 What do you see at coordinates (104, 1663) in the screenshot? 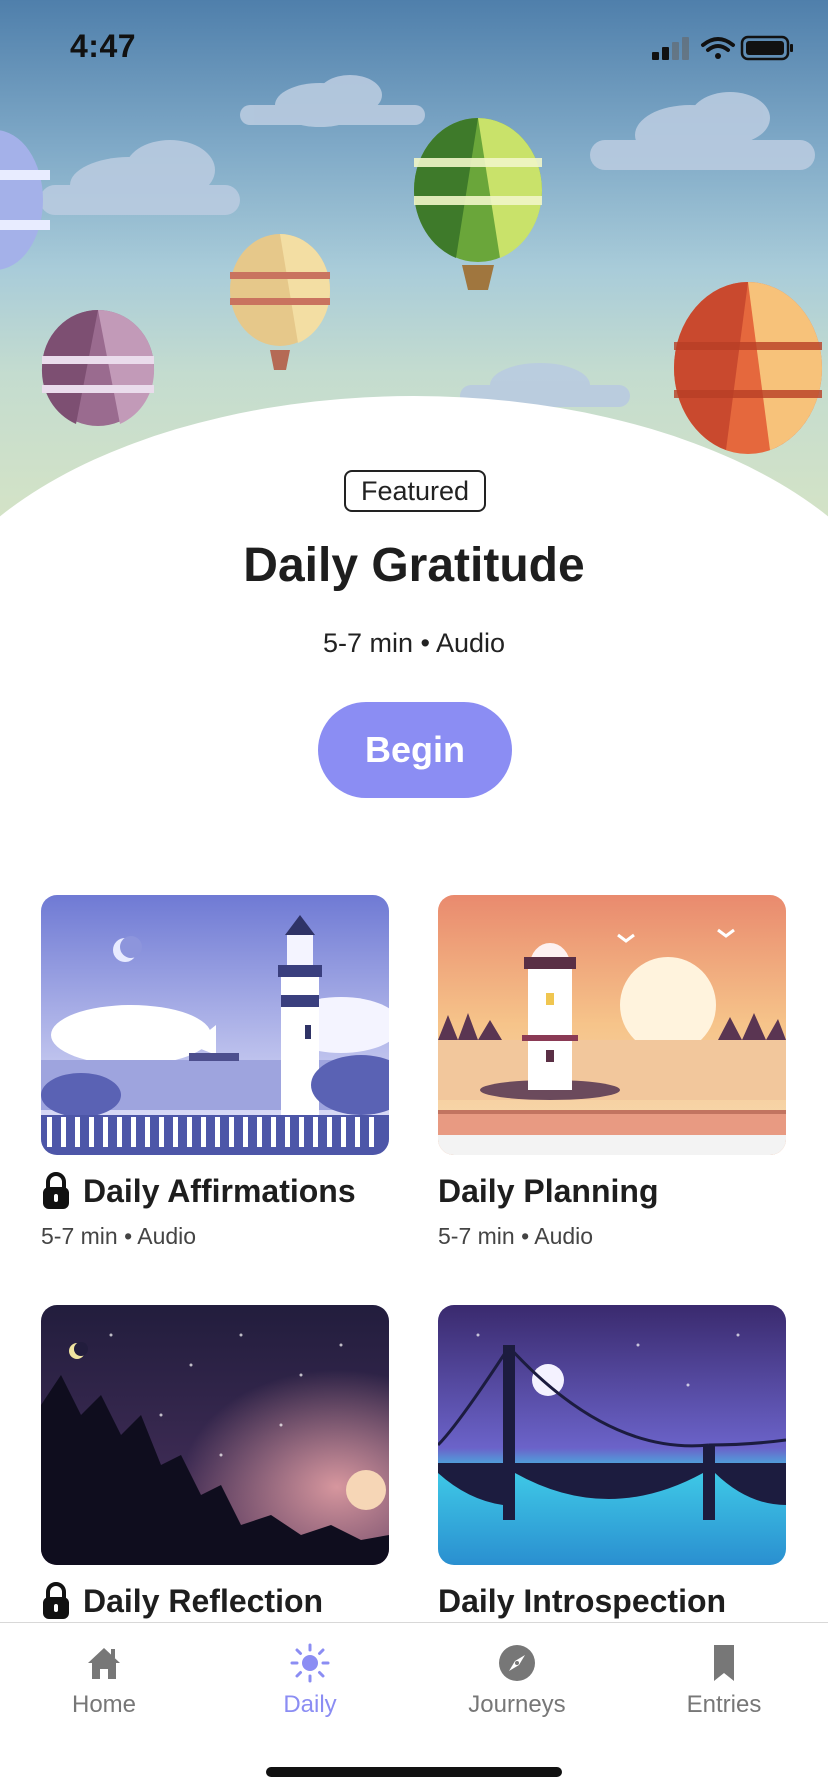
I see `home-icon` at bounding box center [104, 1663].